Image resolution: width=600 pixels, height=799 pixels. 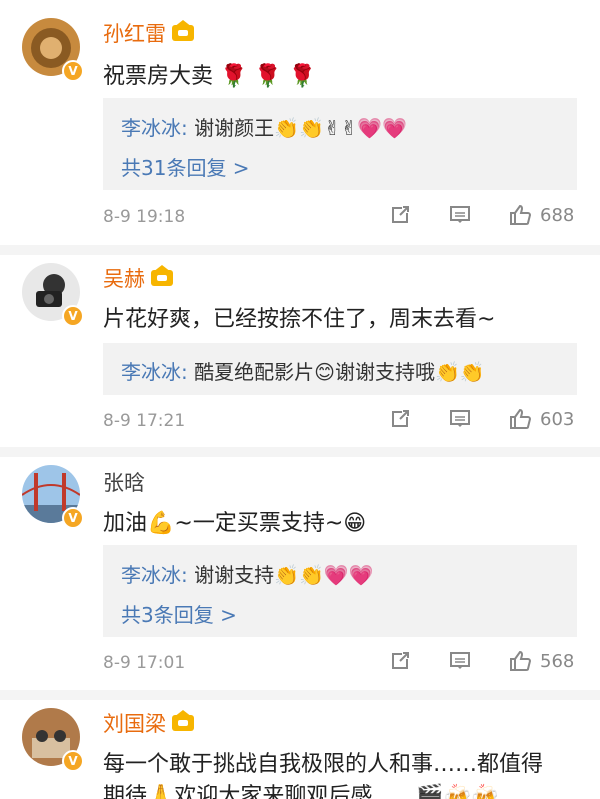 I want to click on like-count: 568, so click(x=557, y=661).